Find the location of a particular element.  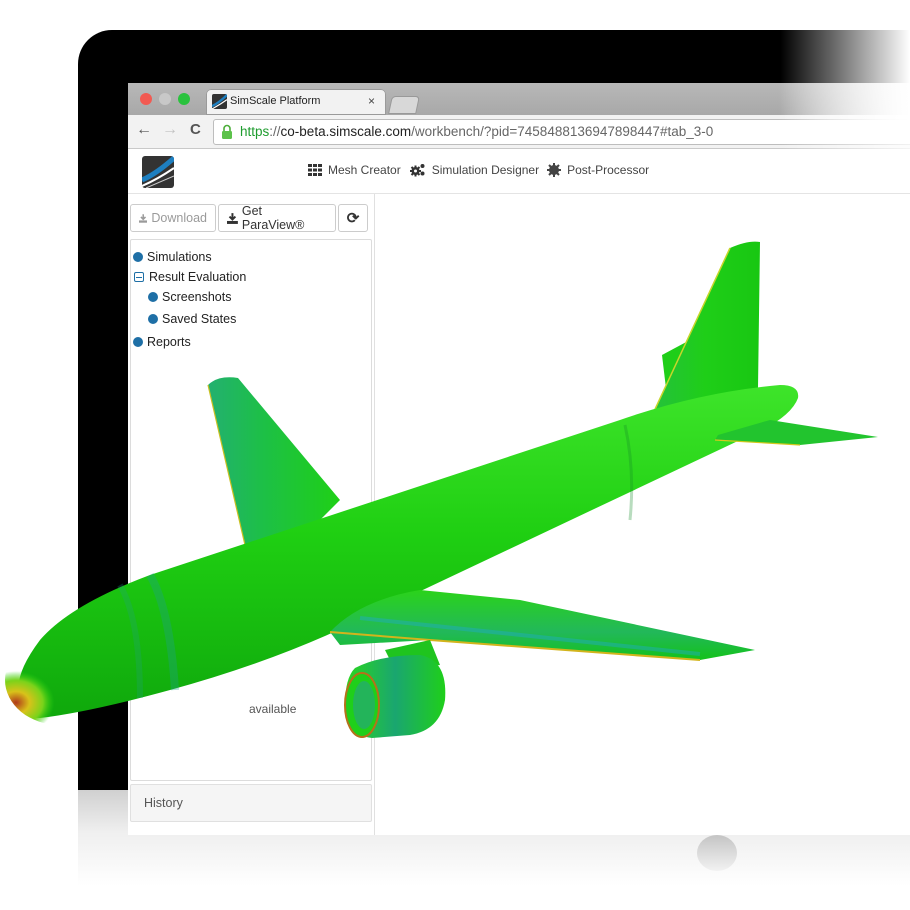

tree-item-simulations: Simulations is located at coordinates (172, 257).